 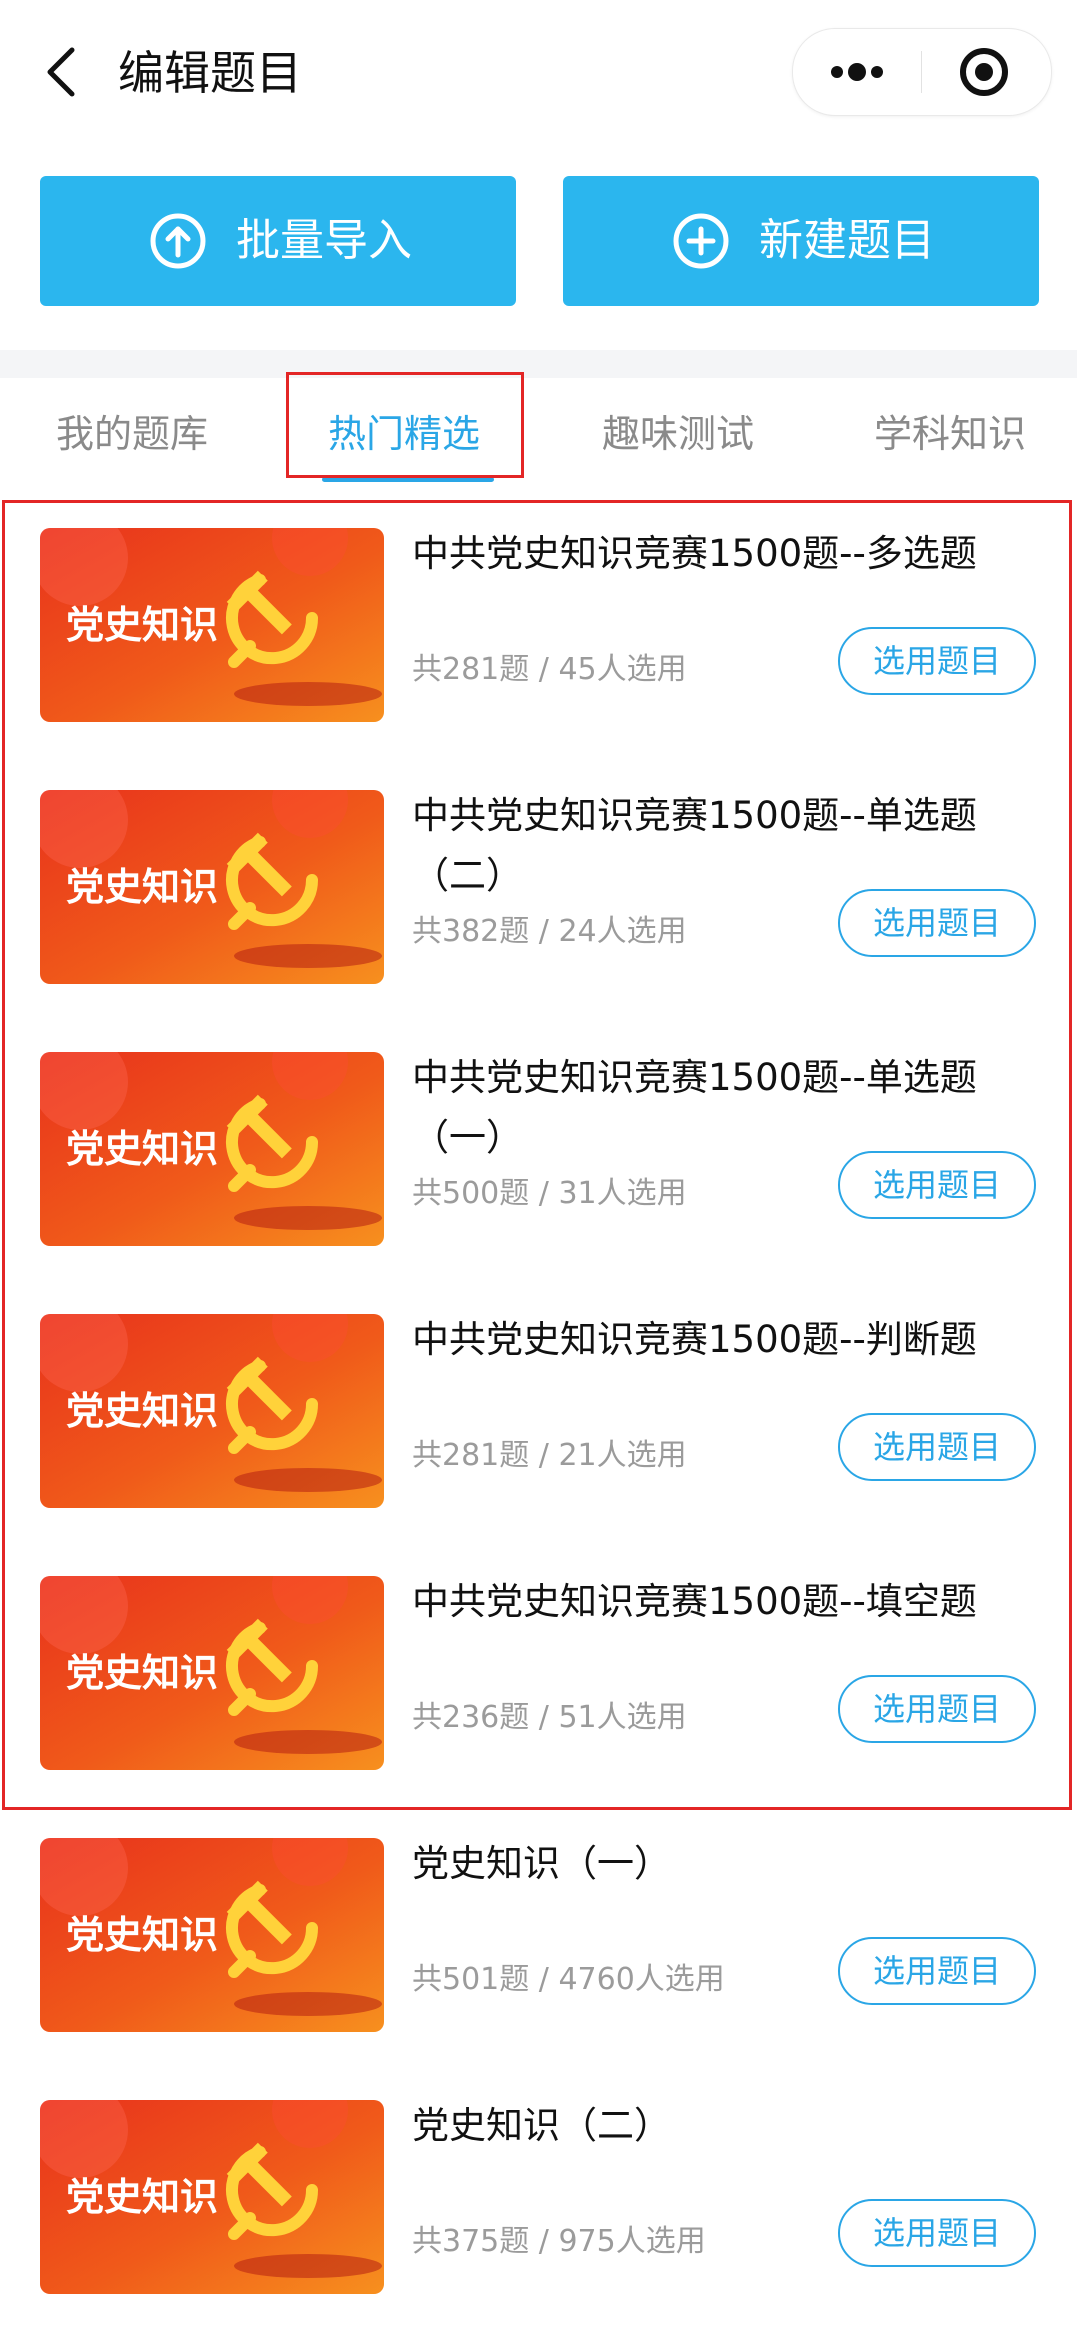 What do you see at coordinates (538, 75) in the screenshot?
I see `nav-header: 编辑题目` at bounding box center [538, 75].